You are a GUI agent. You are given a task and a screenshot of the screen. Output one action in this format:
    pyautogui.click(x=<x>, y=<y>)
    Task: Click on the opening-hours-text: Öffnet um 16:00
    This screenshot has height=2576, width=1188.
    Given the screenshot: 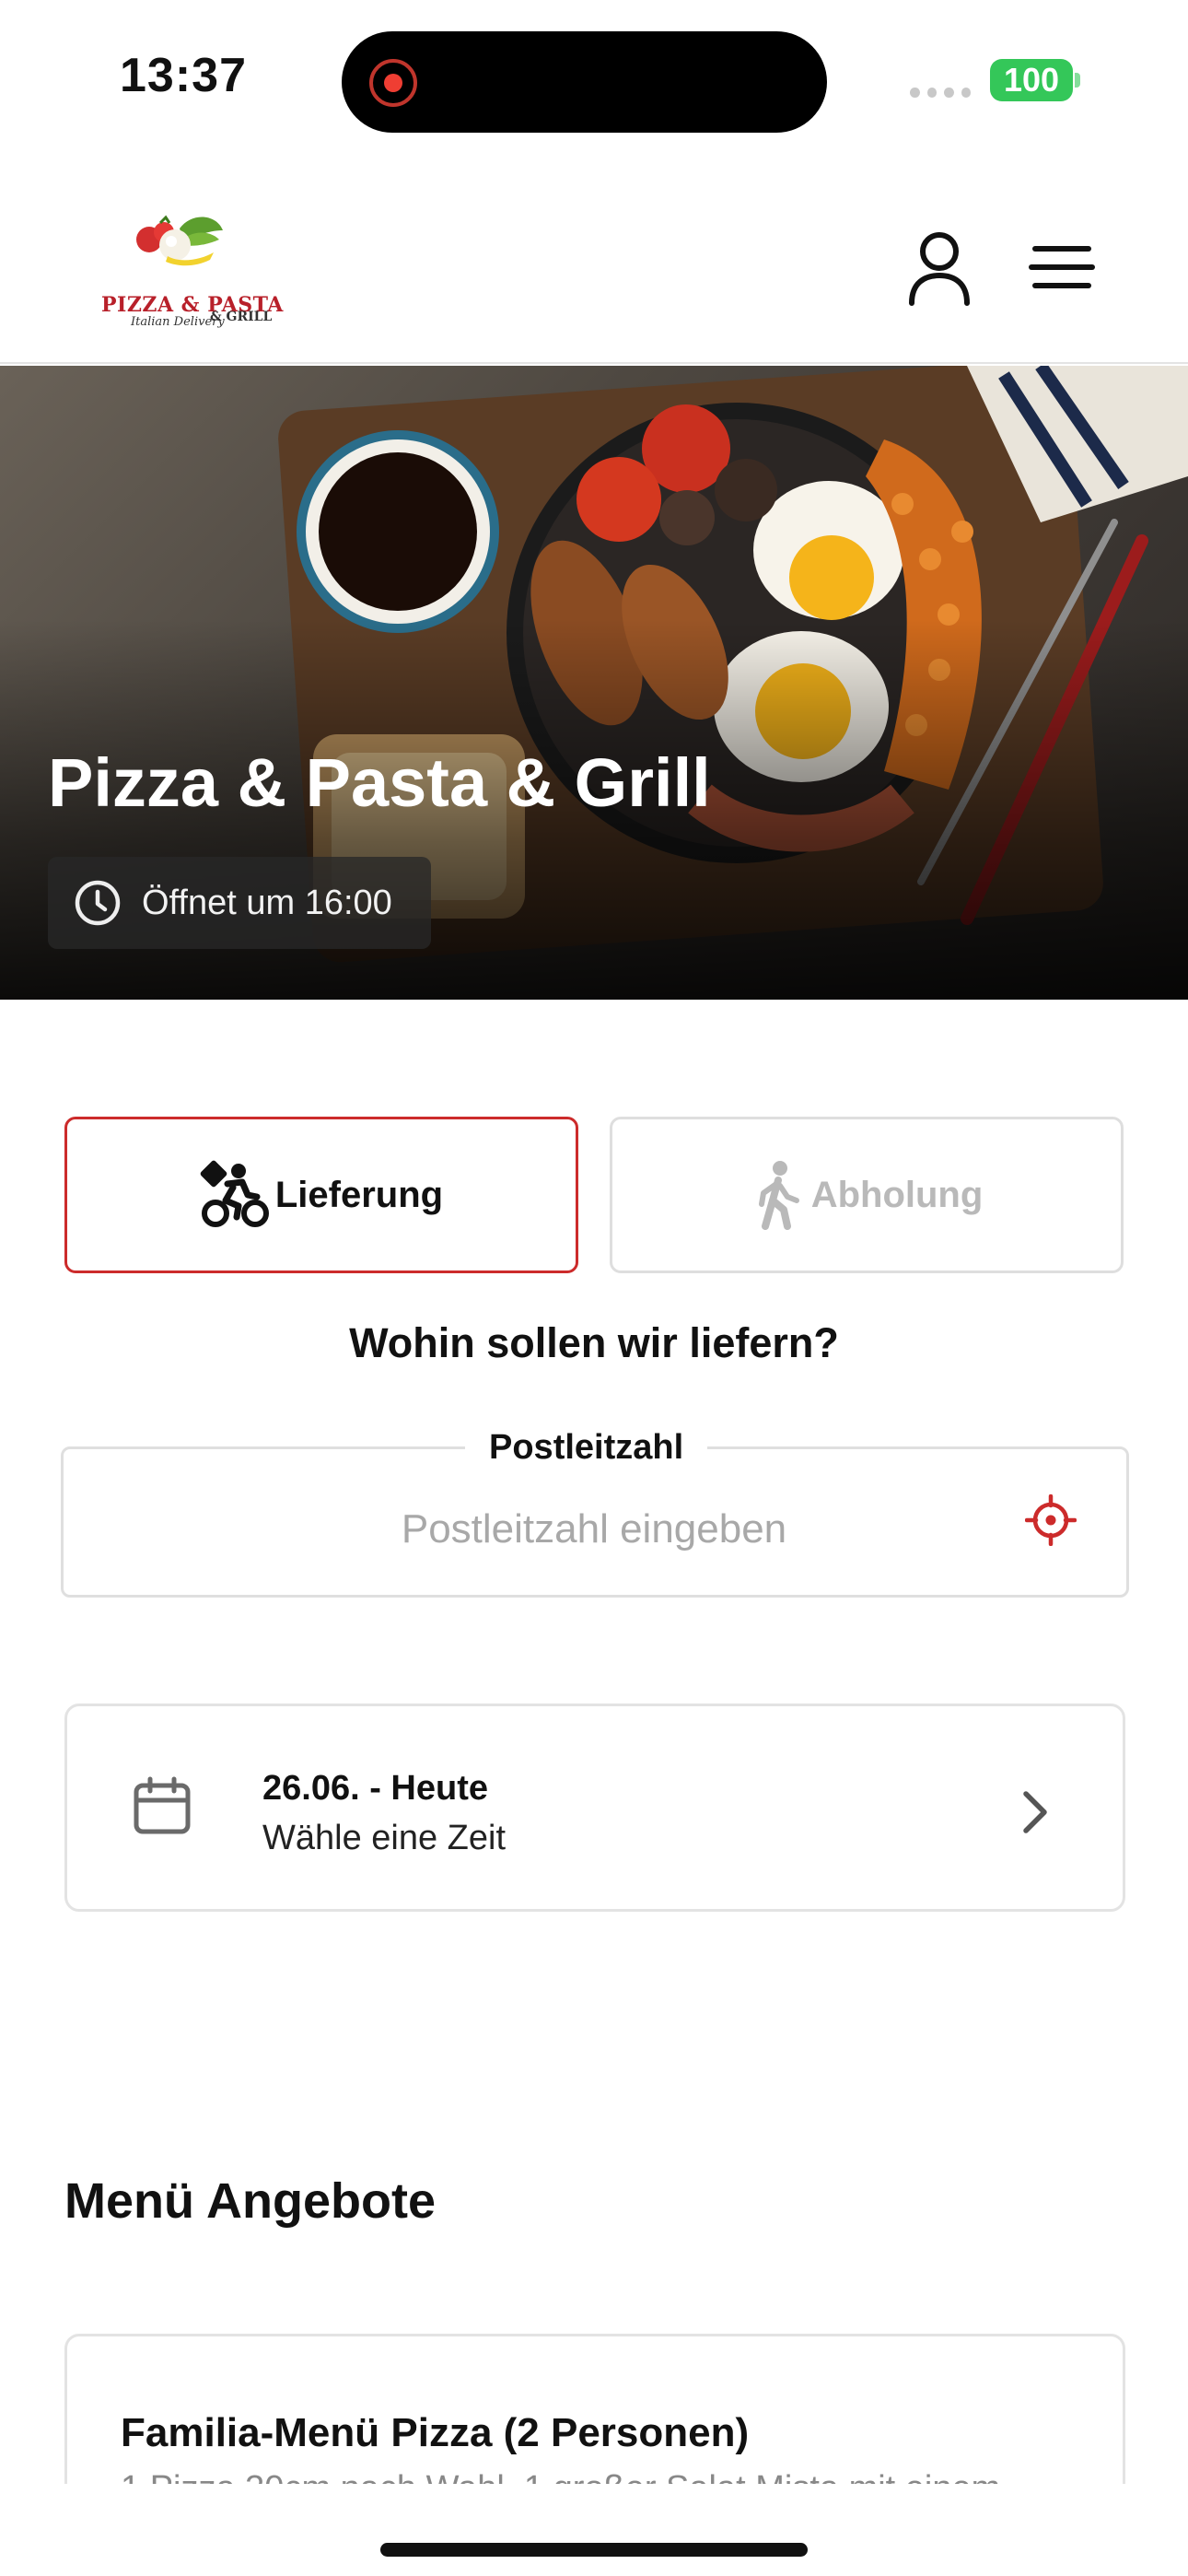 What is the action you would take?
    pyautogui.click(x=267, y=902)
    